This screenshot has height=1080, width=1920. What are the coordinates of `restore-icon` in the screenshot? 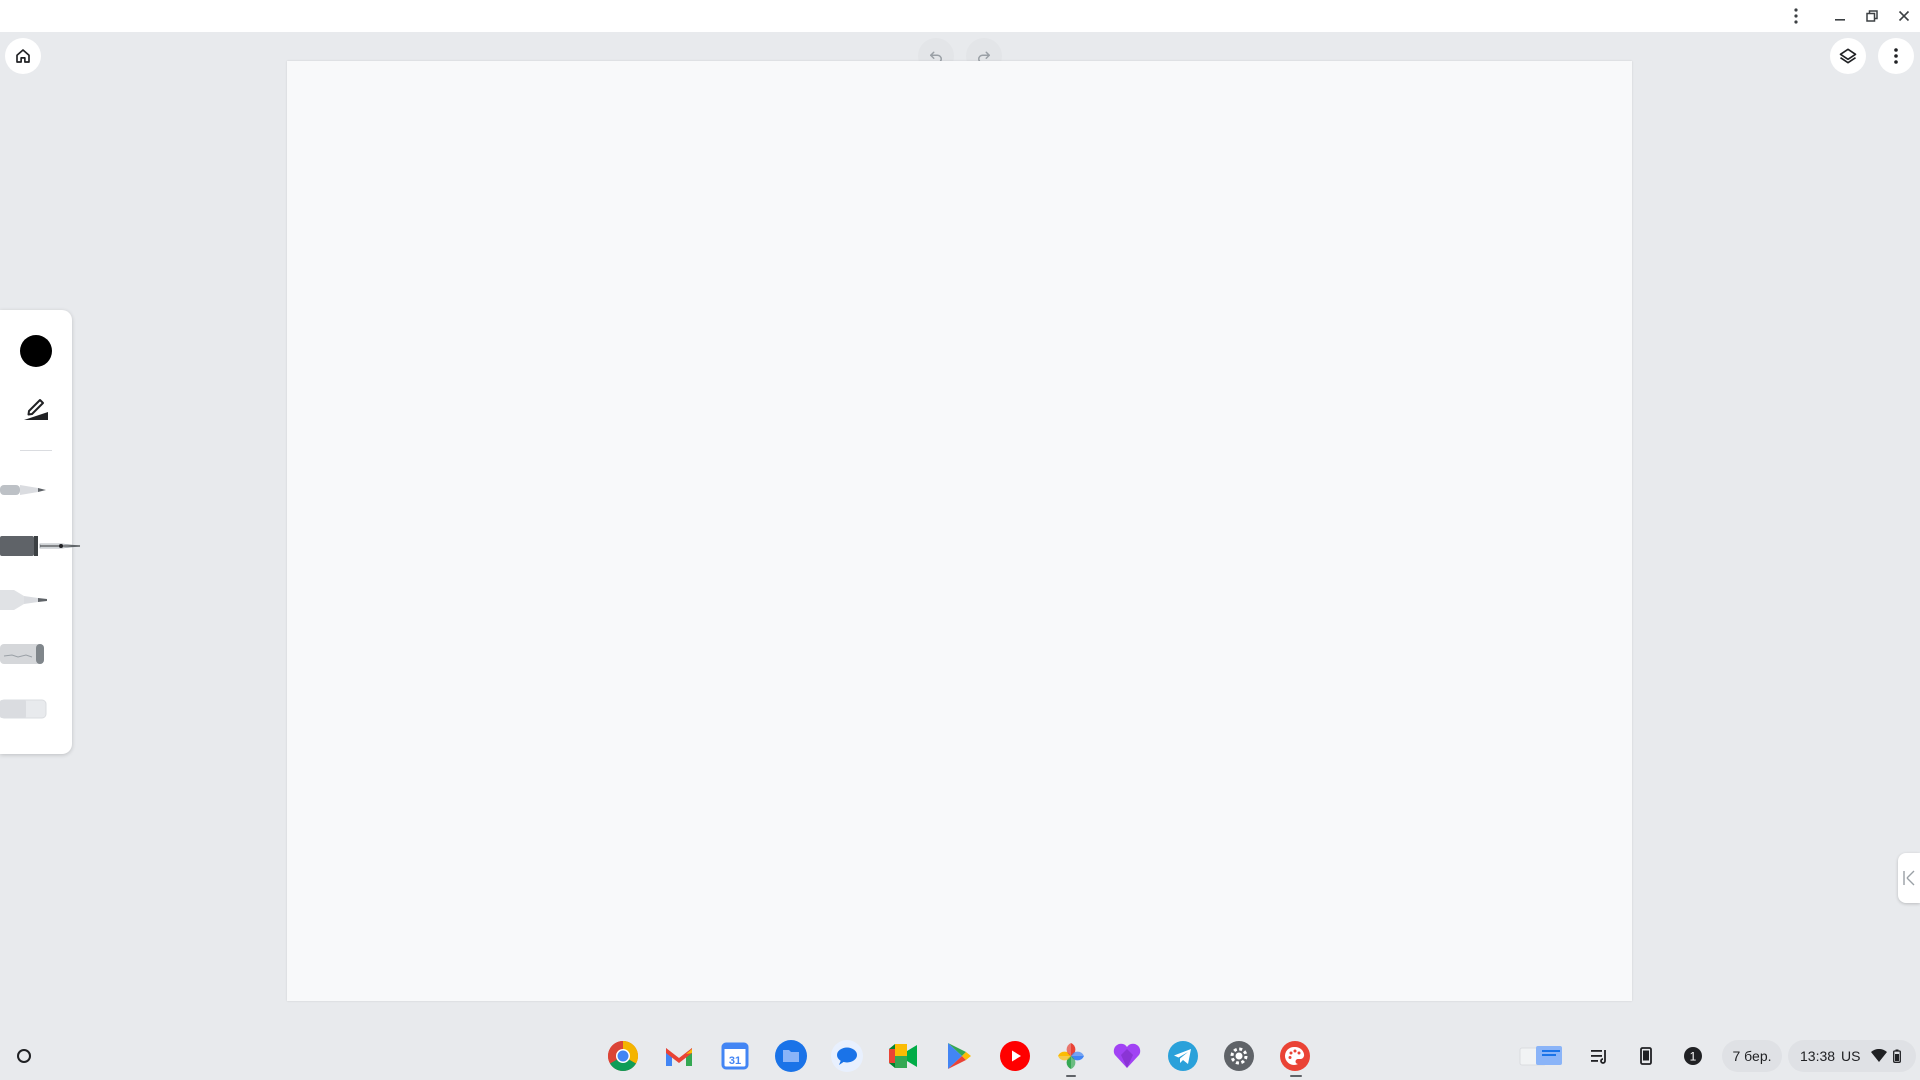 It's located at (1872, 16).